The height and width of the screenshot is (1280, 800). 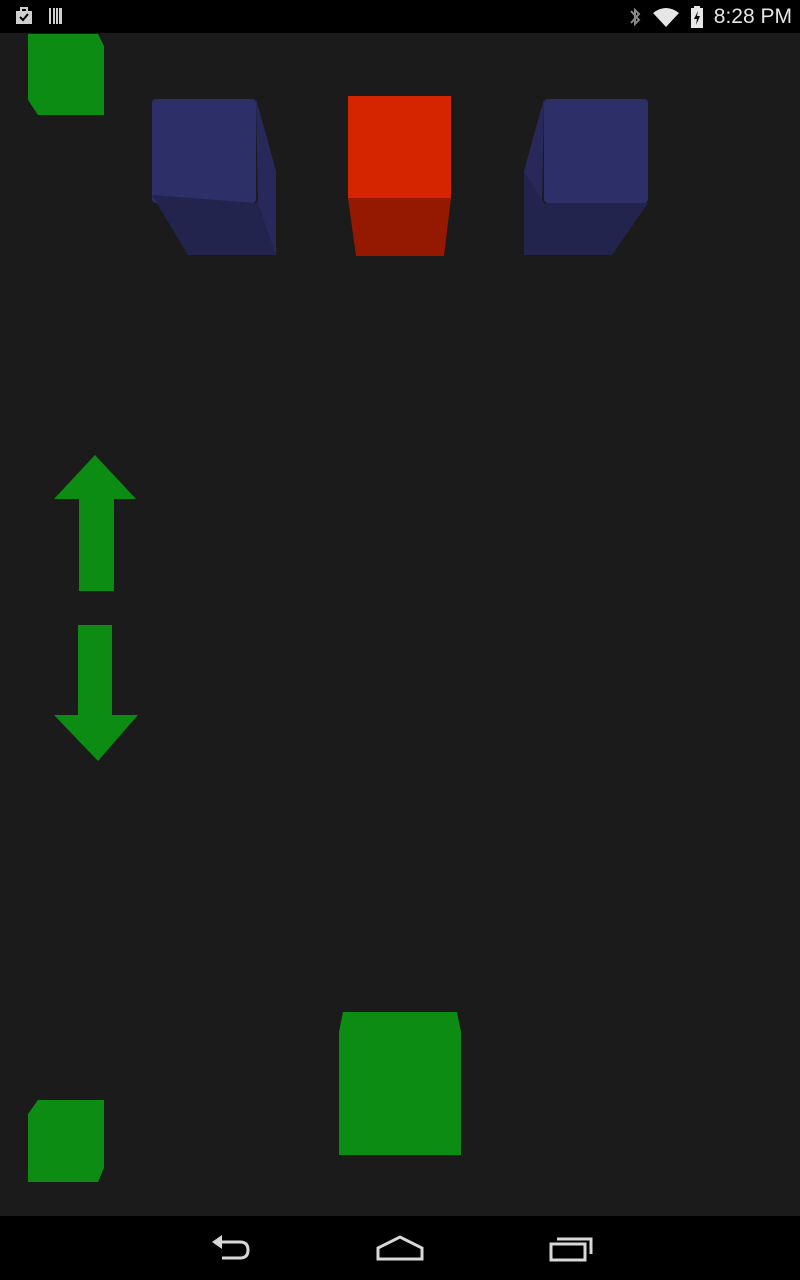 I want to click on recent-apps-icon, so click(x=571, y=1248).